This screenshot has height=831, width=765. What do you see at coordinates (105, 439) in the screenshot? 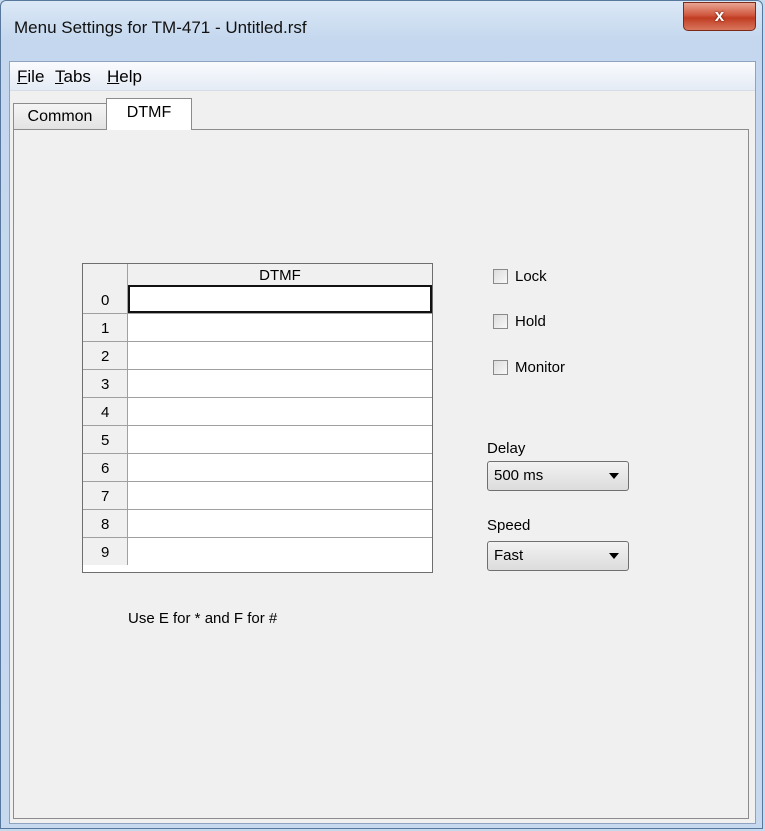
I see `row-header: 5` at bounding box center [105, 439].